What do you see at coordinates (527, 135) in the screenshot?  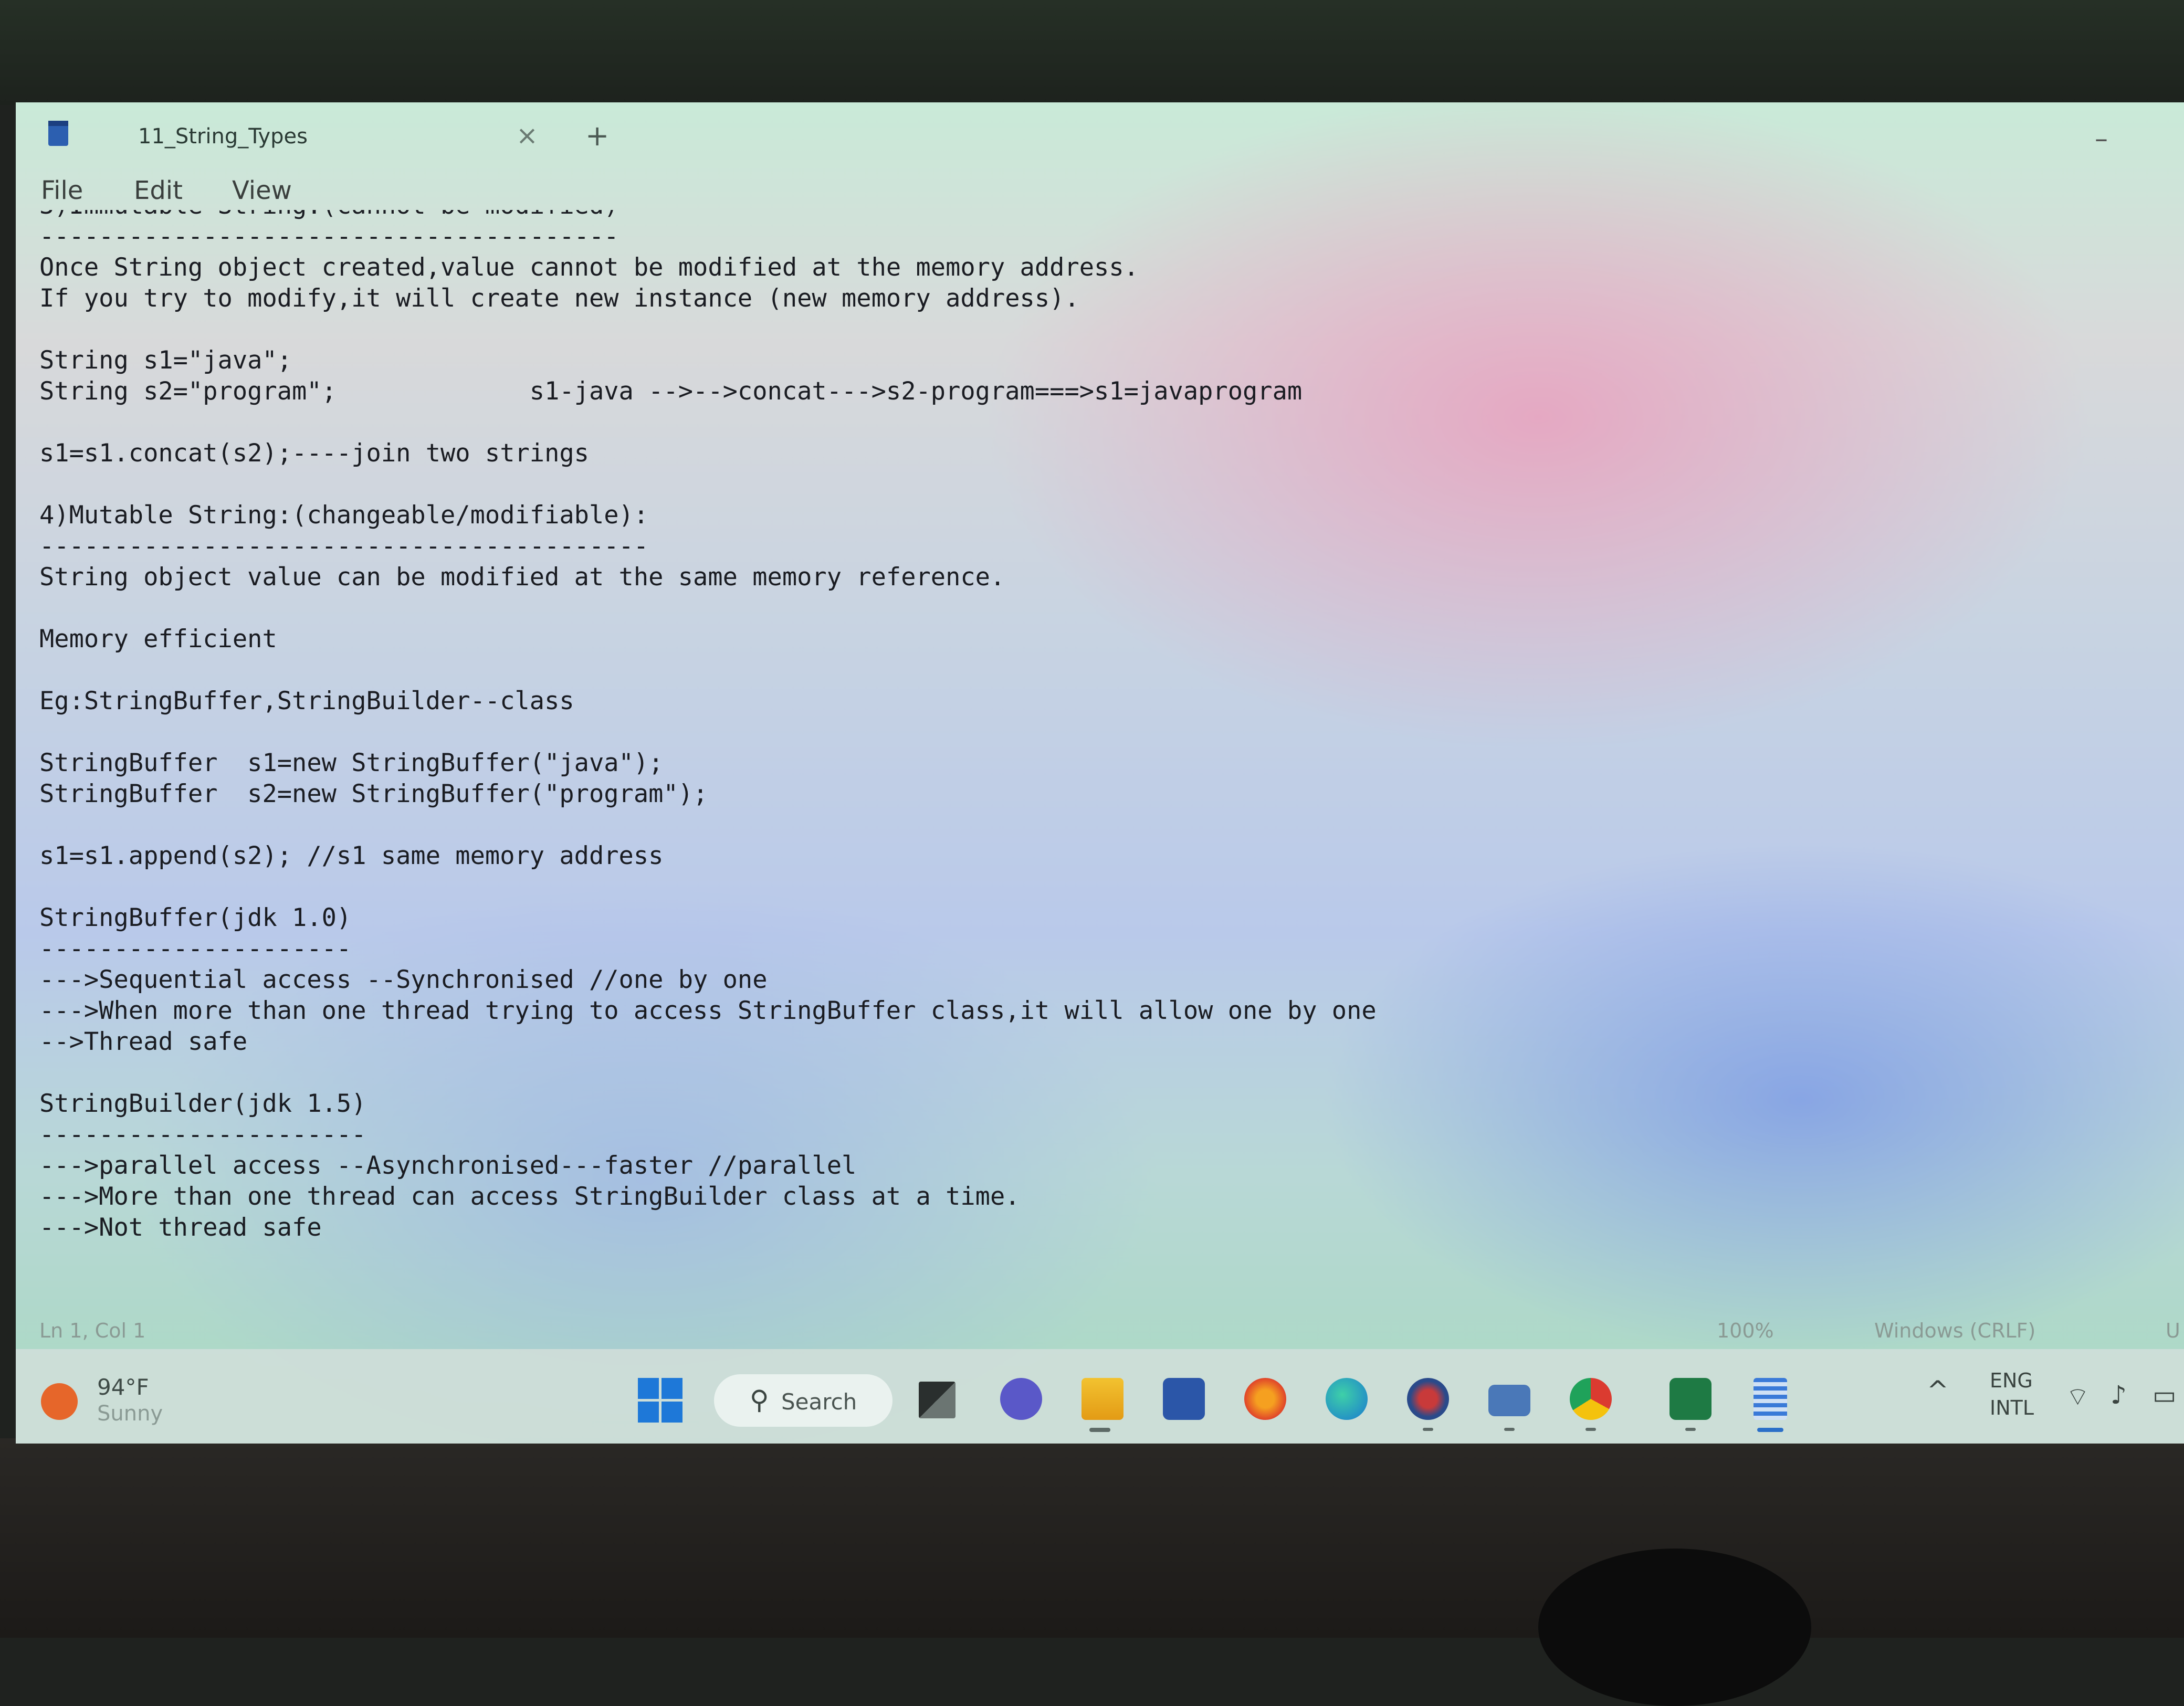 I see `close-tab-icon: ×` at bounding box center [527, 135].